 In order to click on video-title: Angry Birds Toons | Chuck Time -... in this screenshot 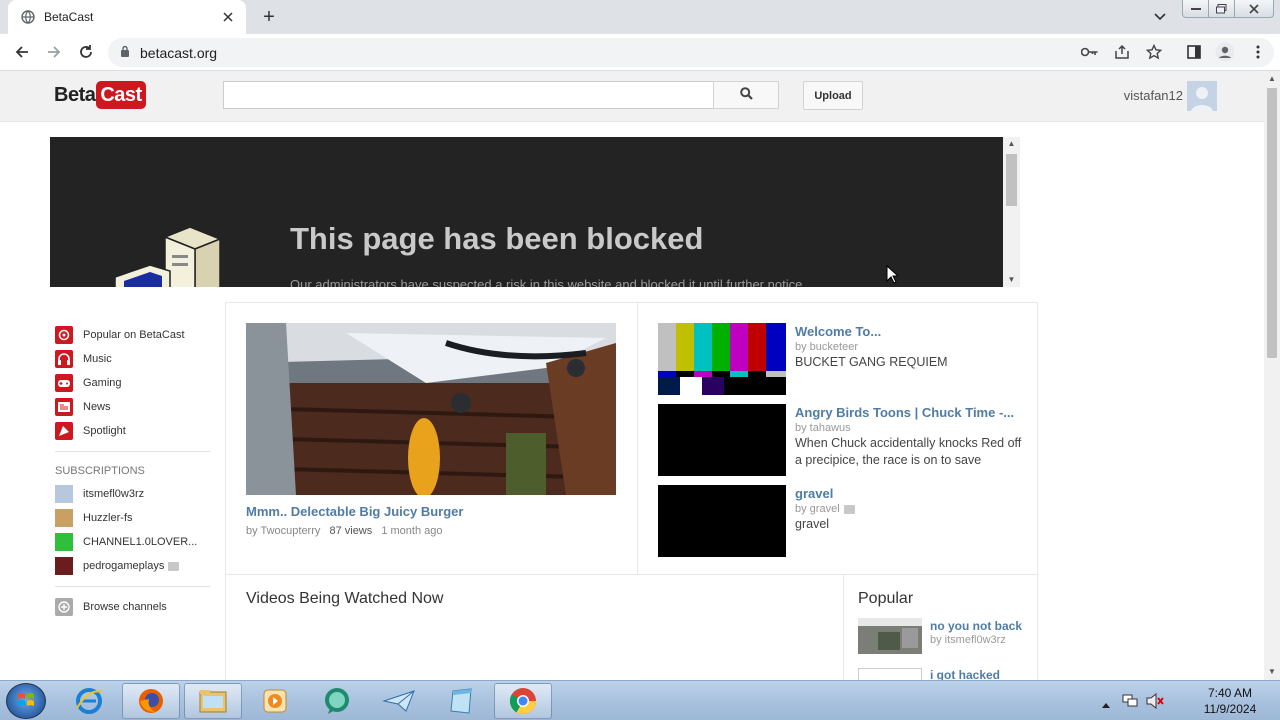, I will do `click(912, 412)`.